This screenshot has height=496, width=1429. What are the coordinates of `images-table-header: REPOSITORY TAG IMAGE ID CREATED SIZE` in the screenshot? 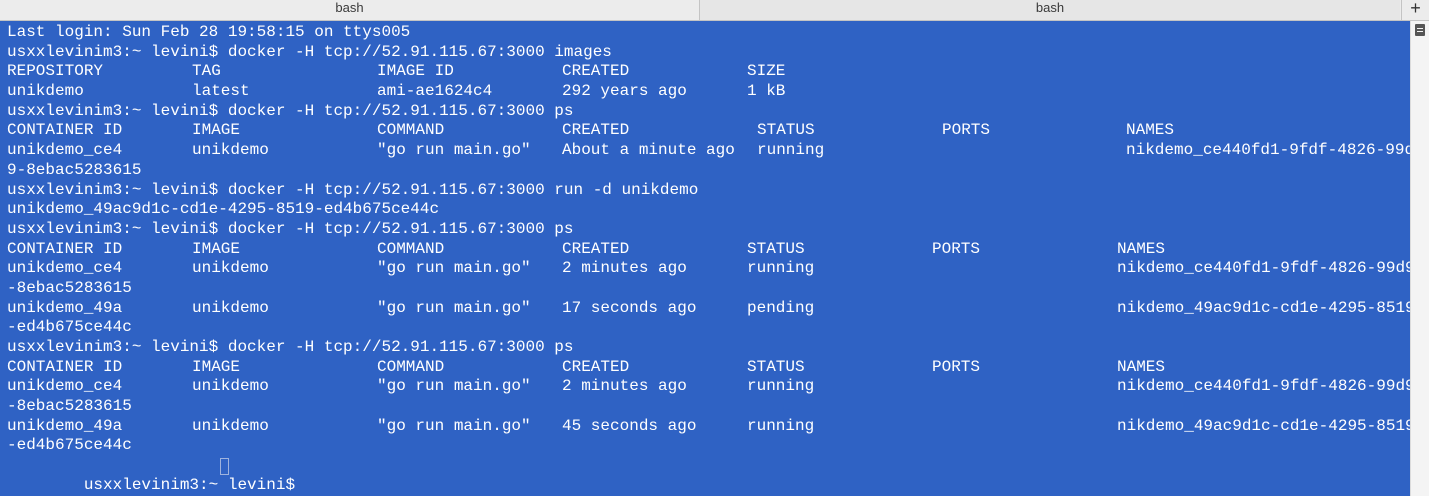 It's located at (708, 72).